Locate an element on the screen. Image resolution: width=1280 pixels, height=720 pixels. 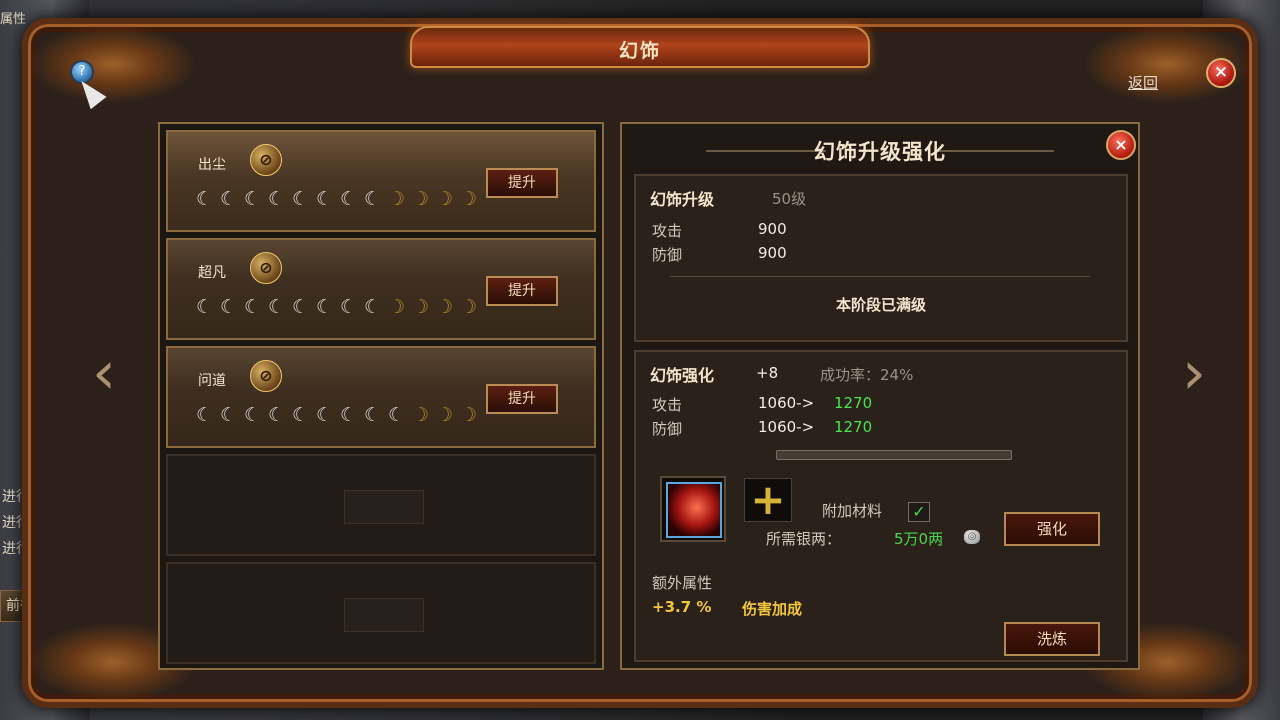
list-item: 问道 ⊘ ☾ ☾ ☾ ☾ ☾ ☾ ☾ ☾ ☾ ☽ ☽ ☽ 提升 is located at coordinates (381, 397).